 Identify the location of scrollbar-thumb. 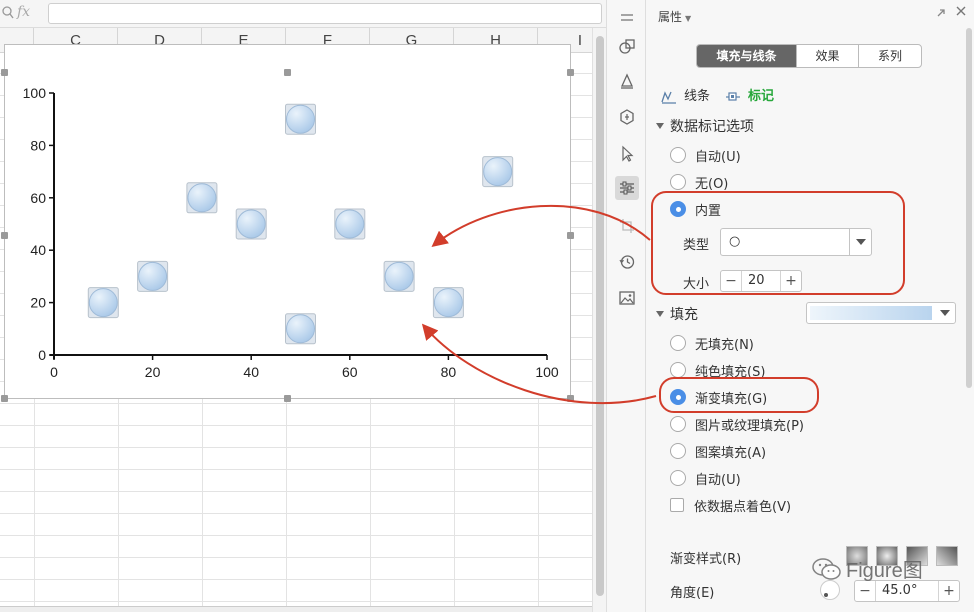
(600, 316).